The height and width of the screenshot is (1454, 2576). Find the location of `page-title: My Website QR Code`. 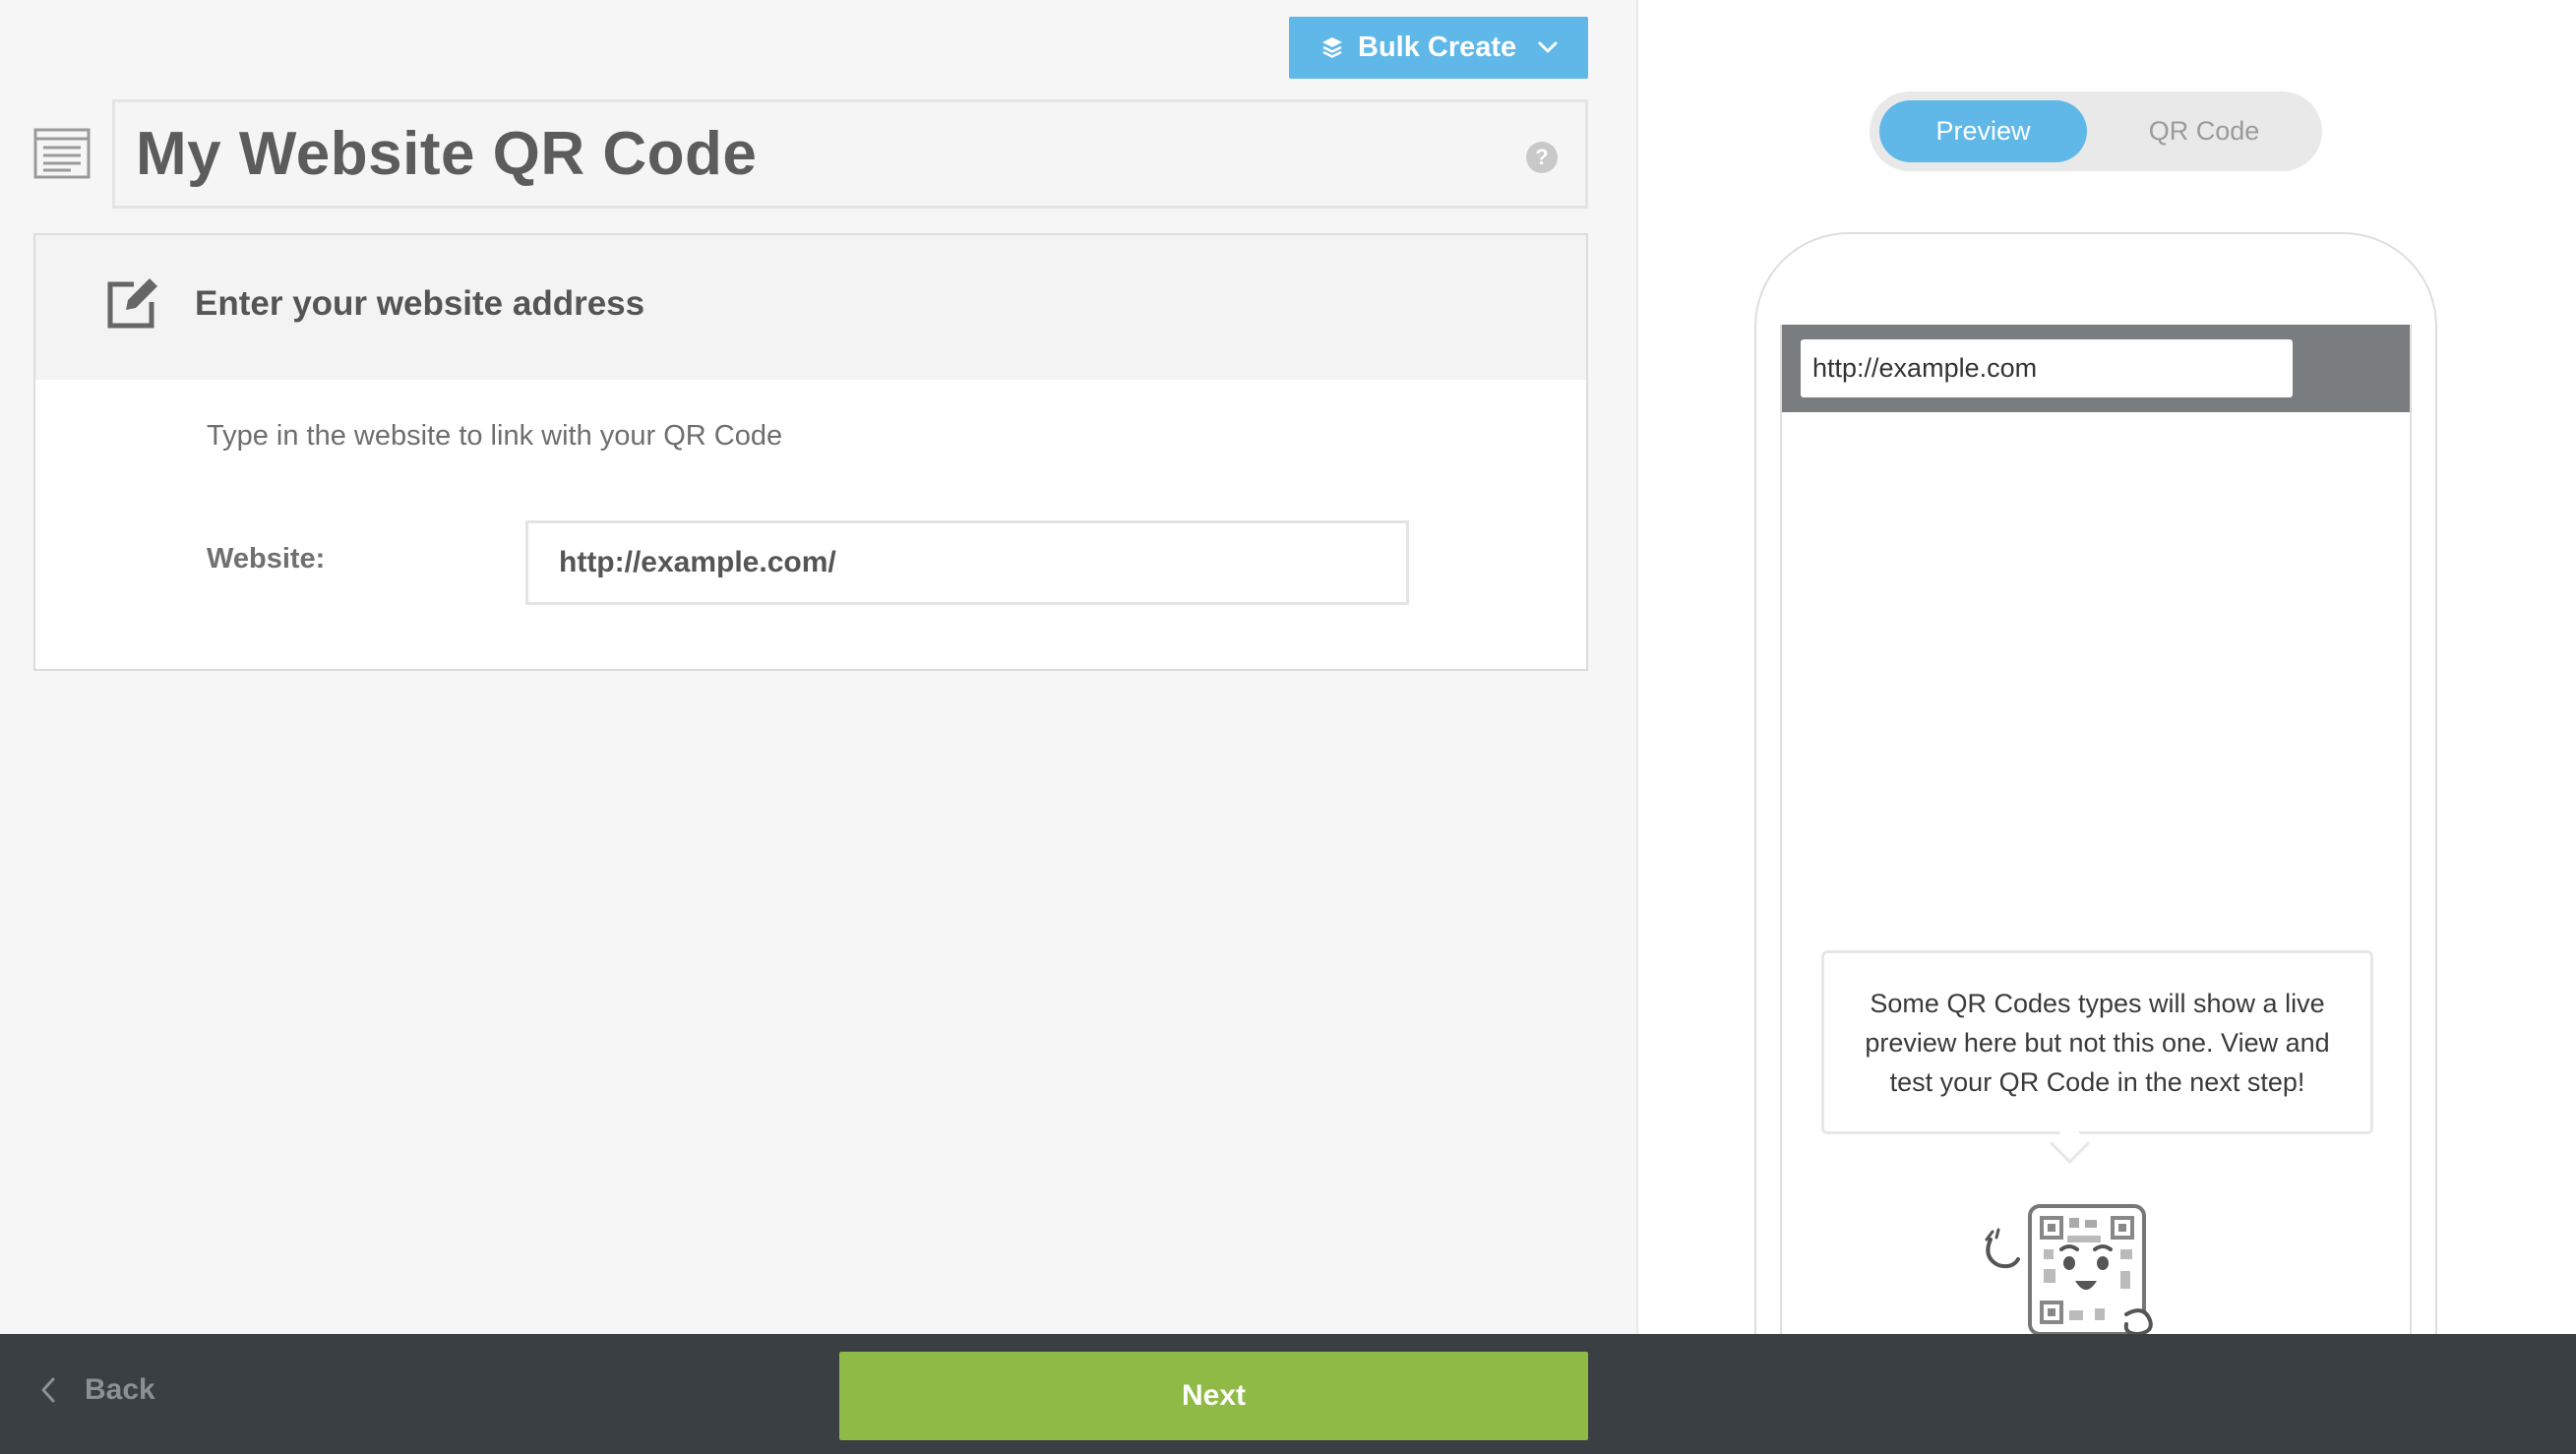

page-title: My Website QR Code is located at coordinates (447, 154).